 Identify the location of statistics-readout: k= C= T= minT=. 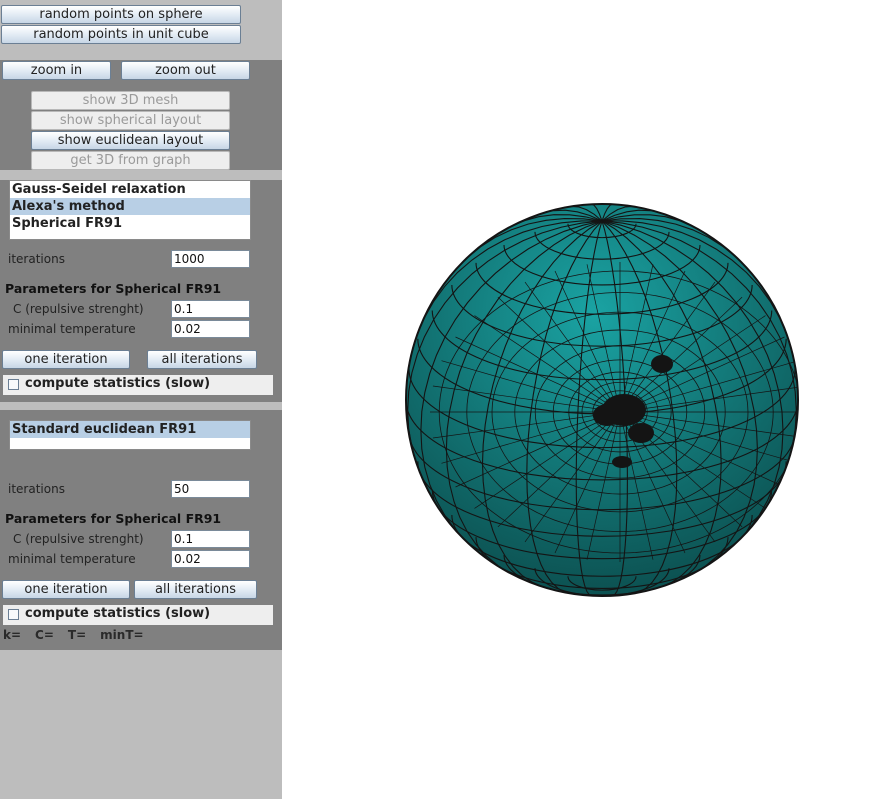
(80, 635).